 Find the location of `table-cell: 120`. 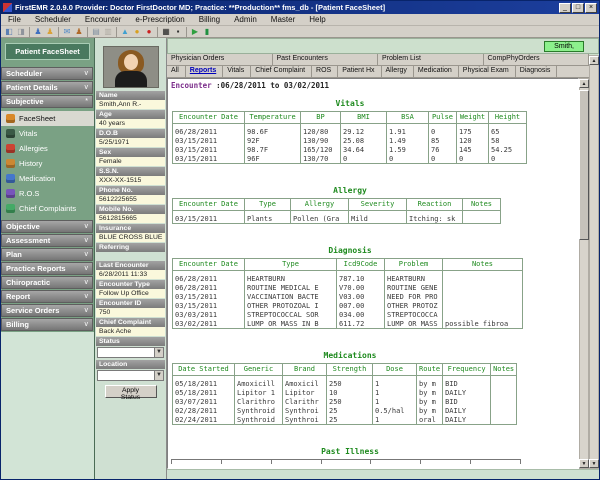

table-cell: 120 is located at coordinates (472, 140).